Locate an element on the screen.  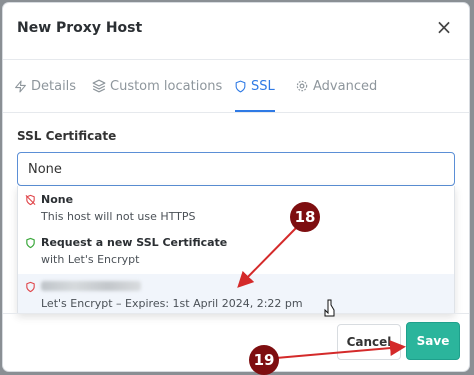
annotation-badge-19: 19 is located at coordinates (264, 360).